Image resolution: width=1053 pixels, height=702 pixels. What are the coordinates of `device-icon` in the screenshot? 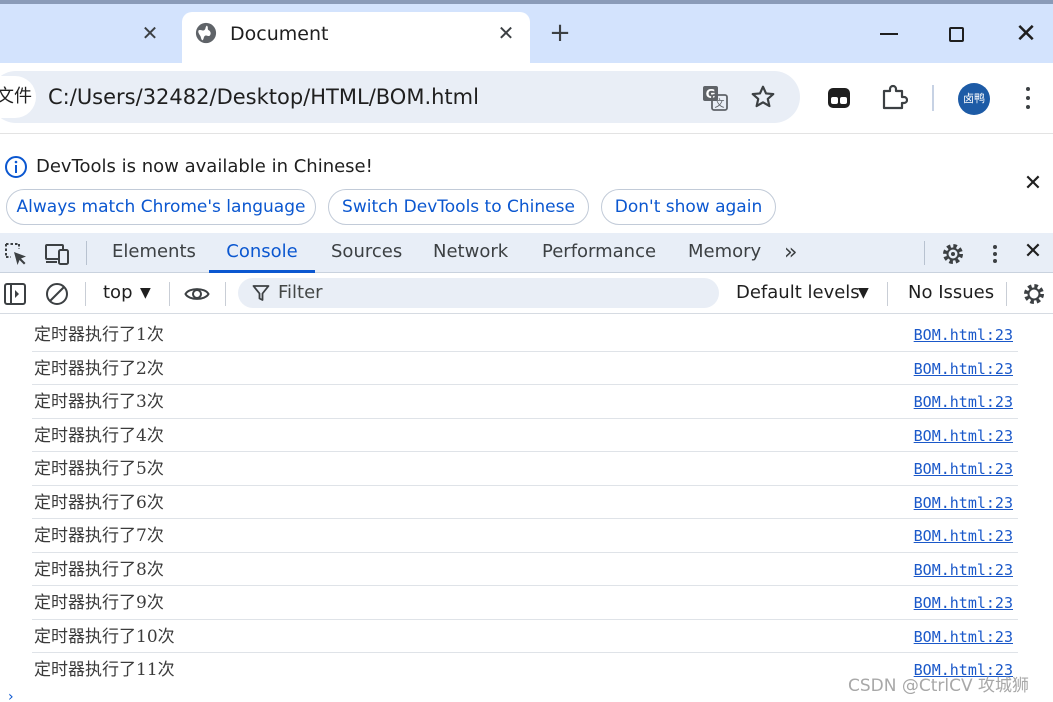 It's located at (57, 254).